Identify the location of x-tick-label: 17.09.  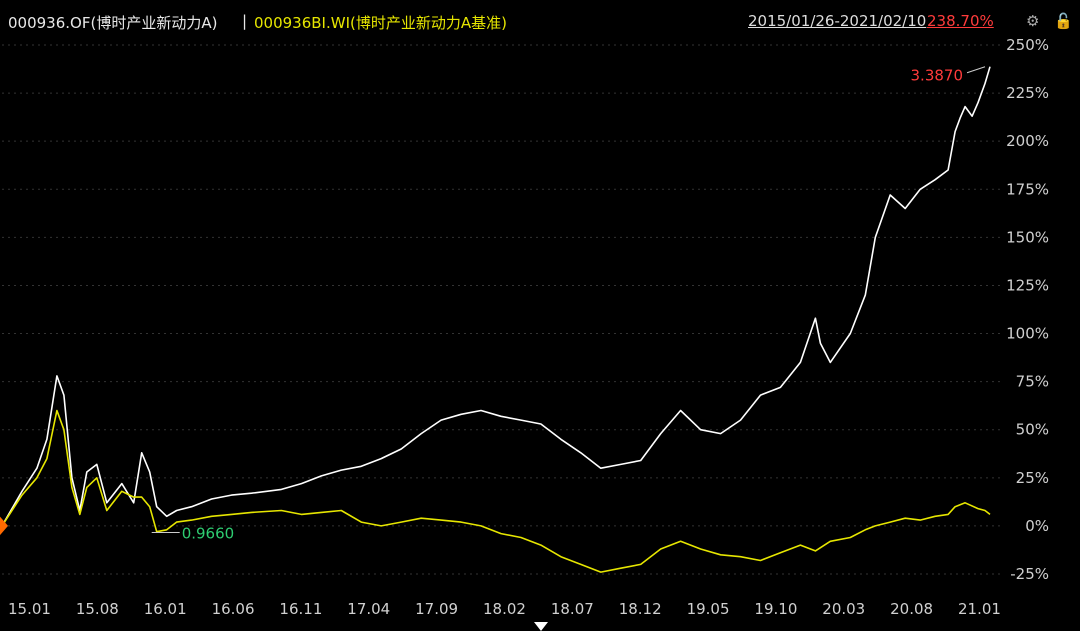
(436, 609).